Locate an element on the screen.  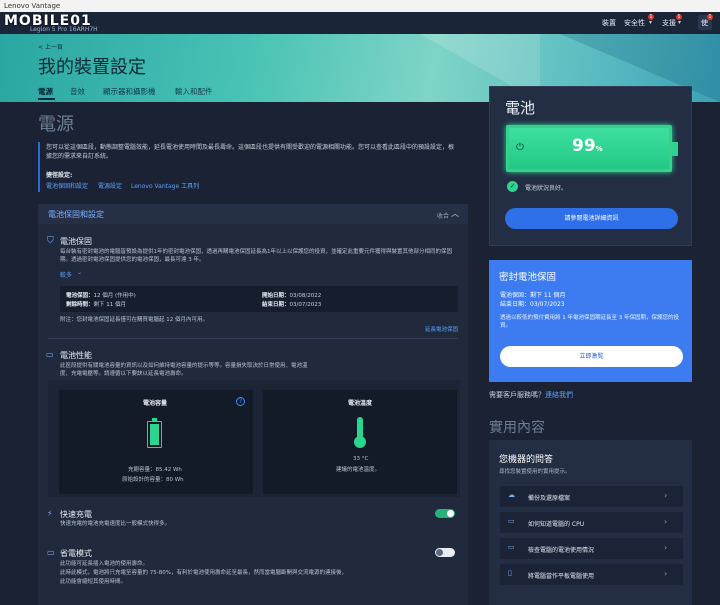
useful-heading: 實用內容 is located at coordinates (517, 428).